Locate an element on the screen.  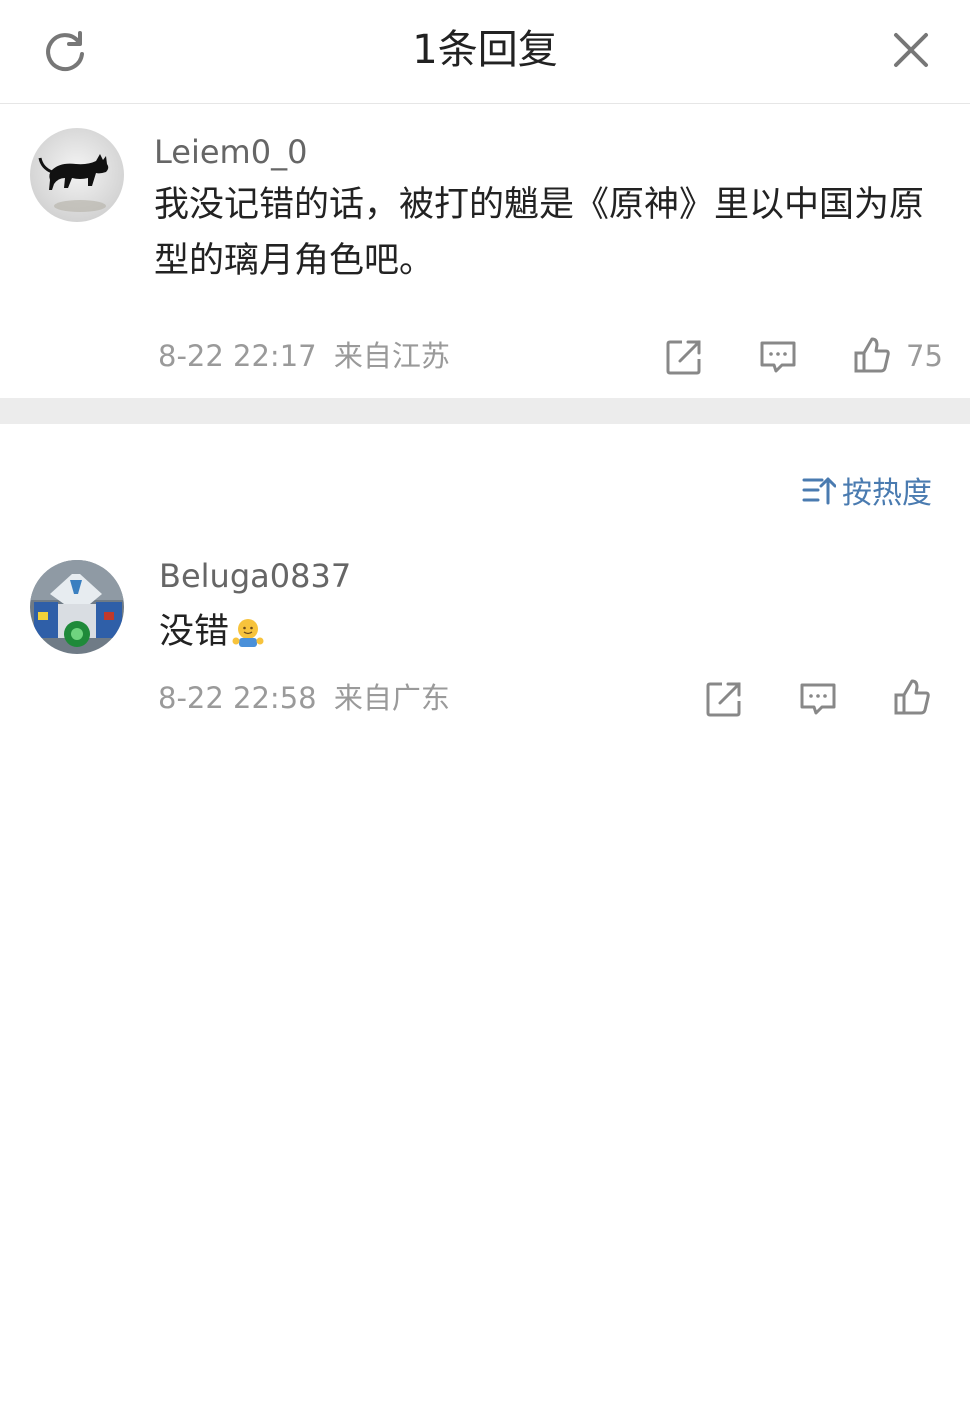
username: Beluga0837 is located at coordinates (255, 576).